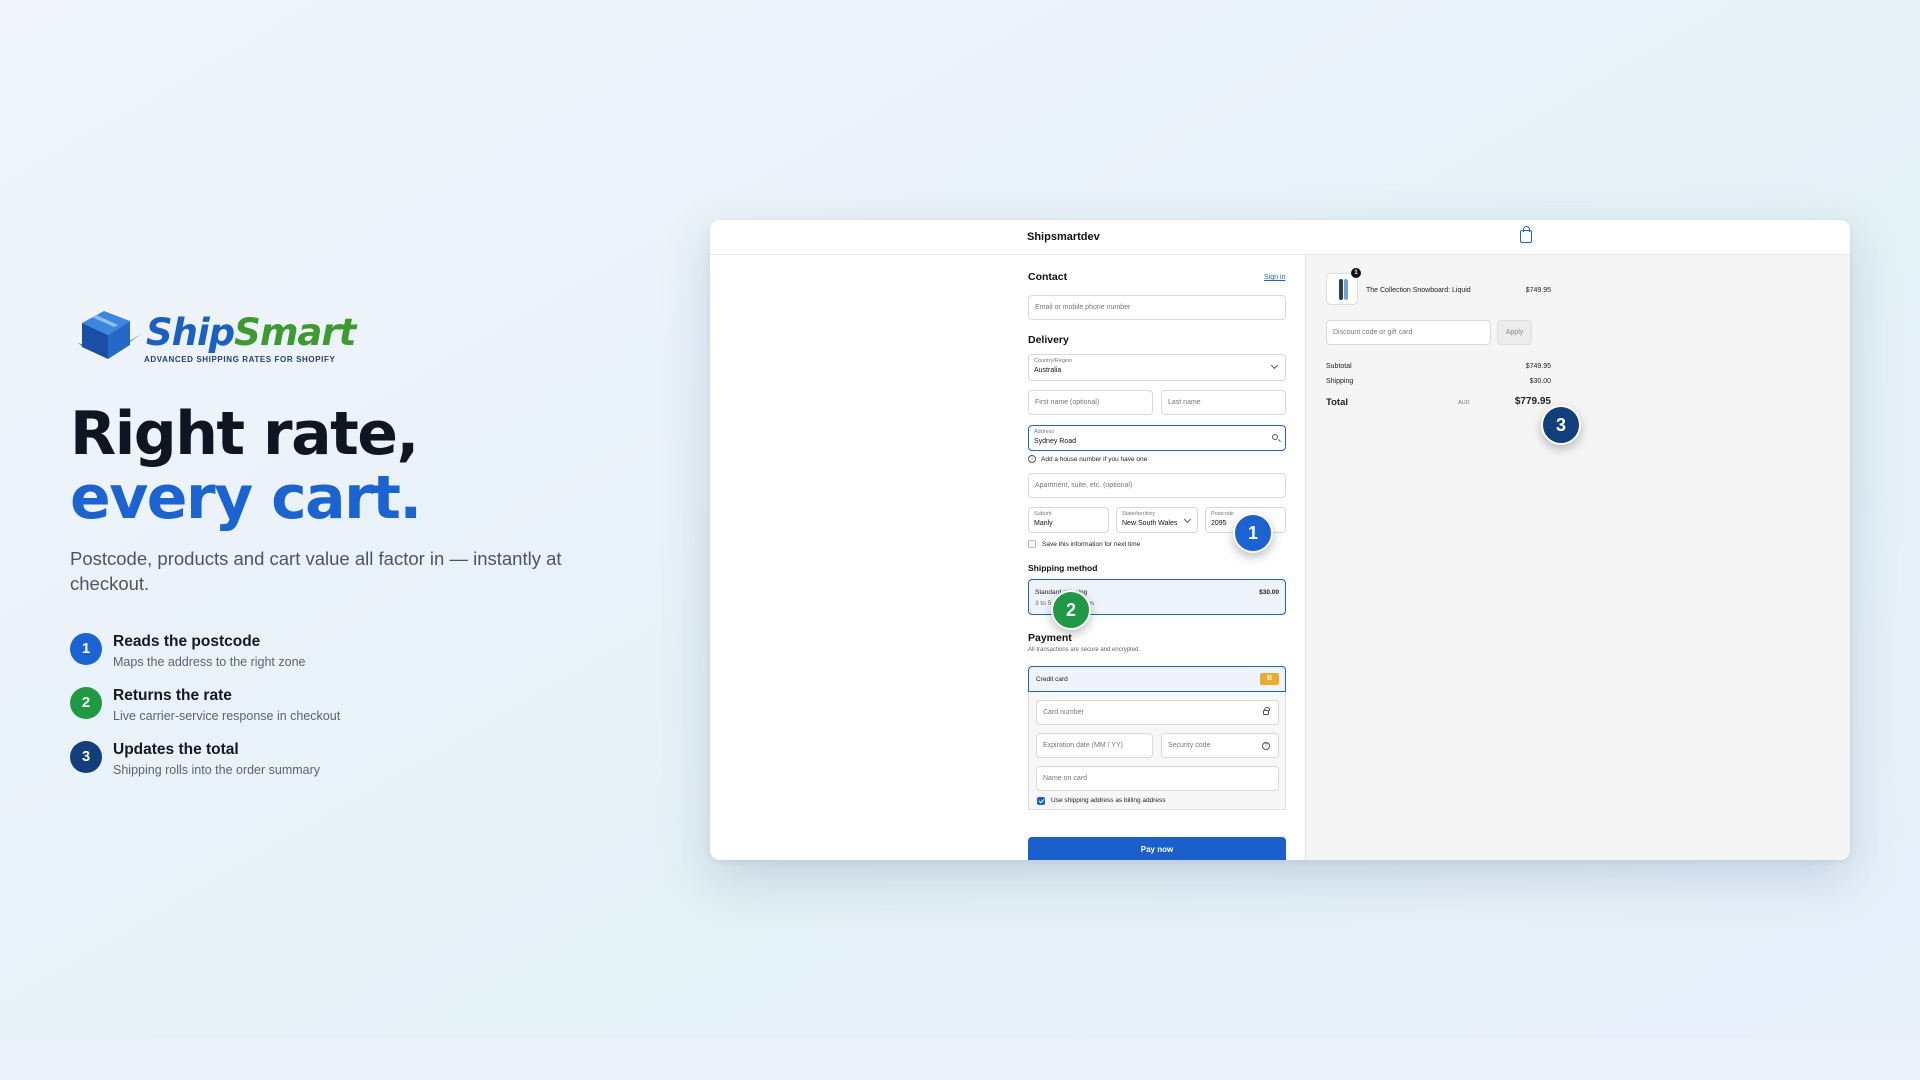 This screenshot has height=1080, width=1920. I want to click on help-icon: ?, so click(1266, 746).